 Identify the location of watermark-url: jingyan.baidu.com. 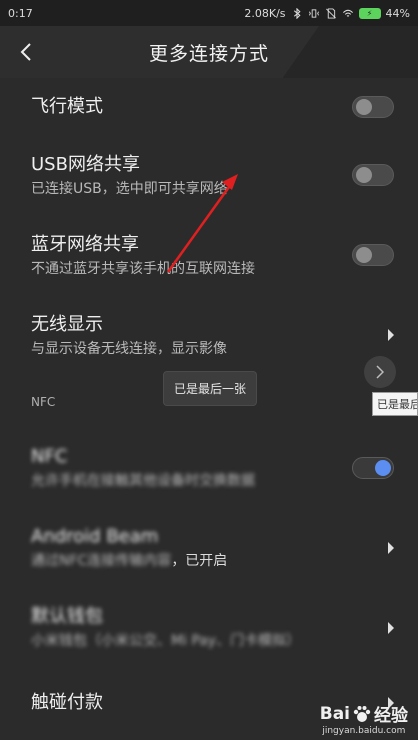
(364, 731).